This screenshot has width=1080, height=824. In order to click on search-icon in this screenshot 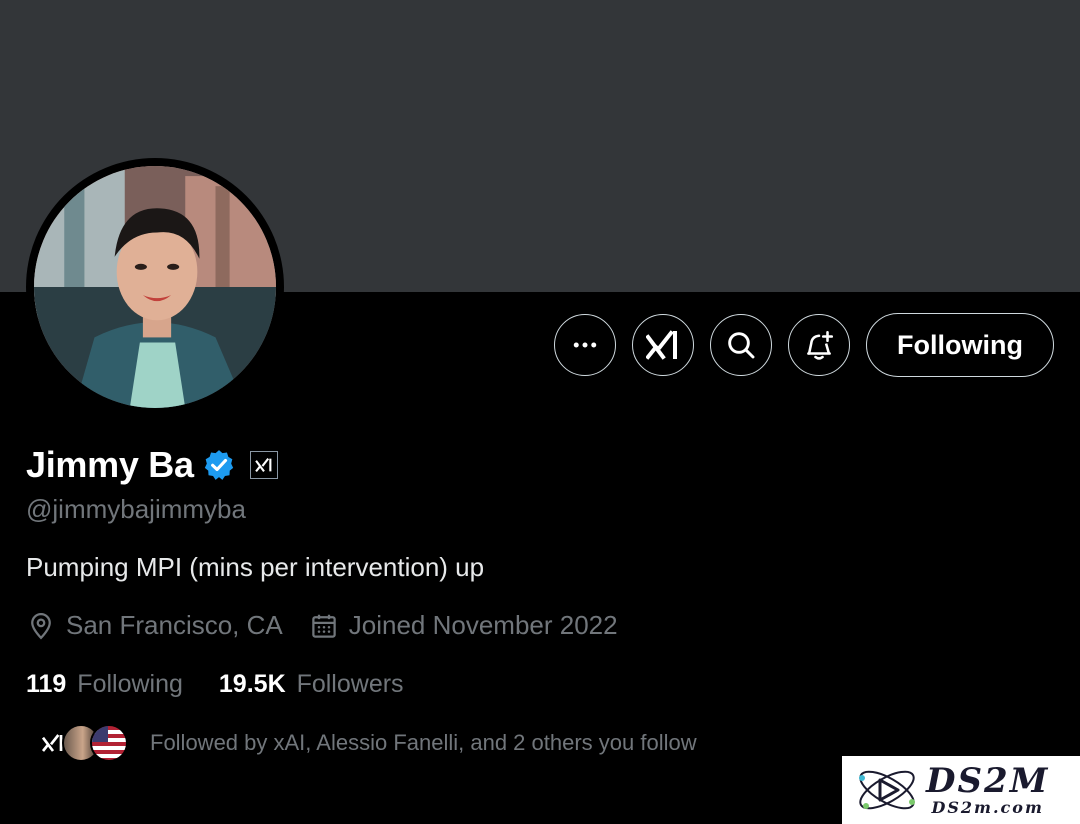, I will do `click(741, 345)`.